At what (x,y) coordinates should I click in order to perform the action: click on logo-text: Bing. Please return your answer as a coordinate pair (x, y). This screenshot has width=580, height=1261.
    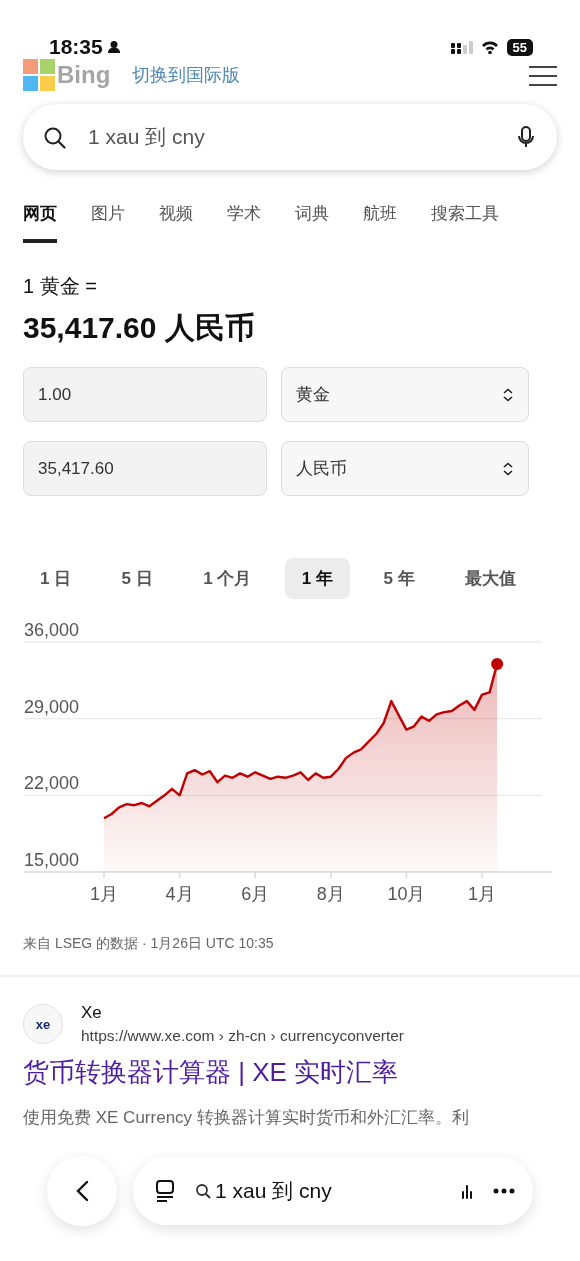
    Looking at the image, I should click on (84, 75).